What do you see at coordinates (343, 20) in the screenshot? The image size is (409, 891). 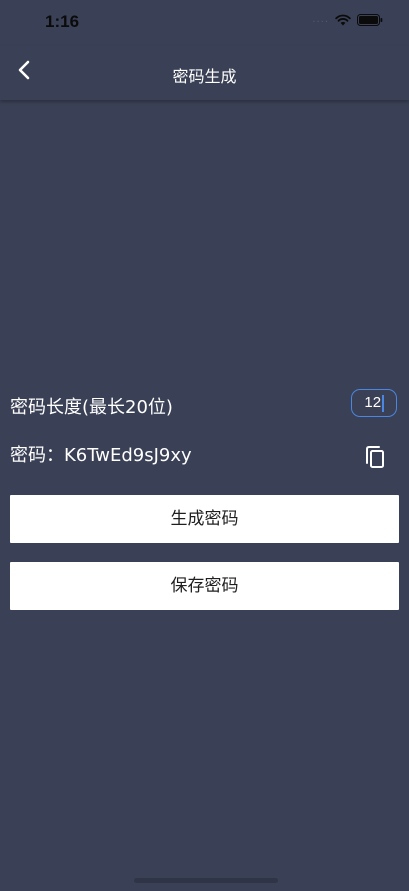 I see `wifi-icon` at bounding box center [343, 20].